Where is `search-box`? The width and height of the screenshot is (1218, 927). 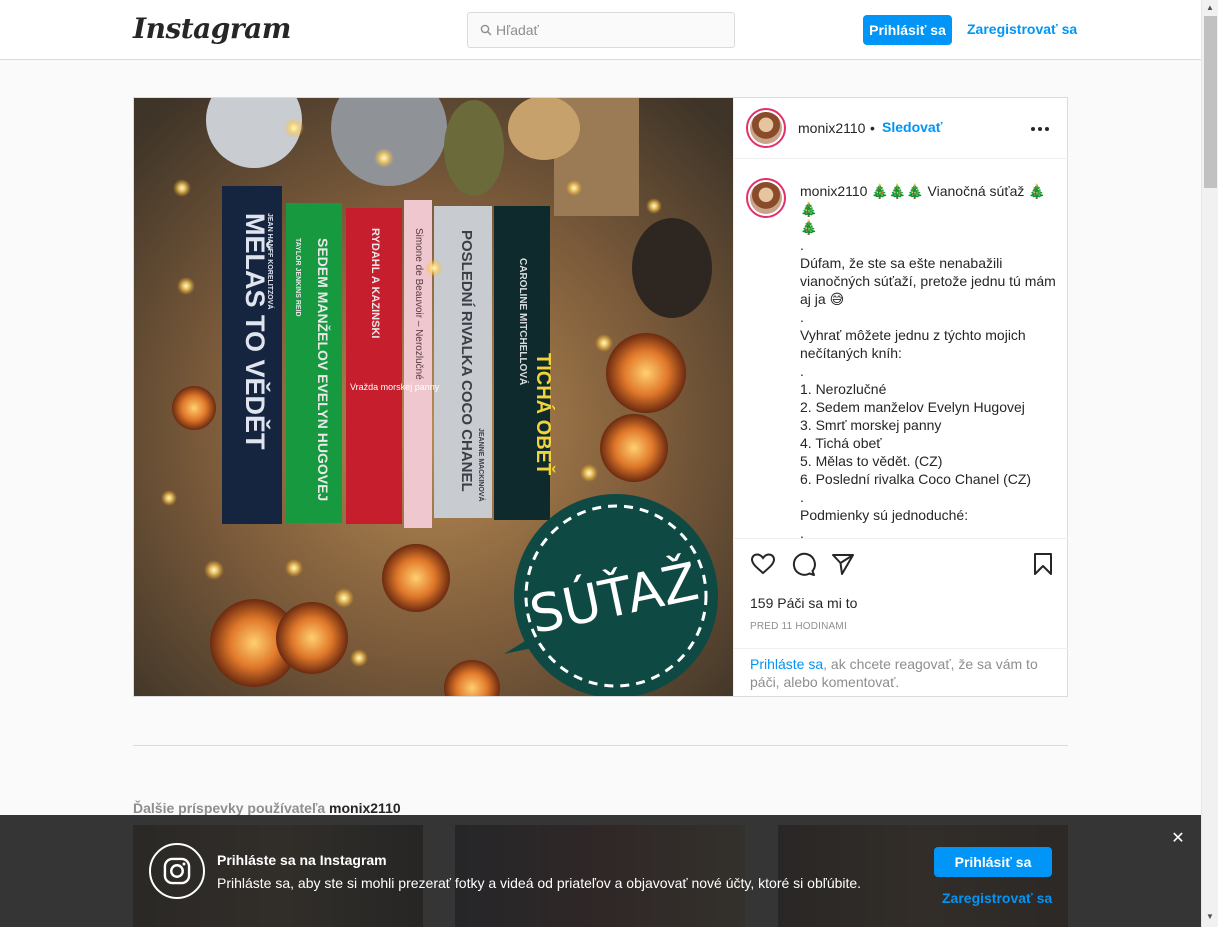 search-box is located at coordinates (601, 30).